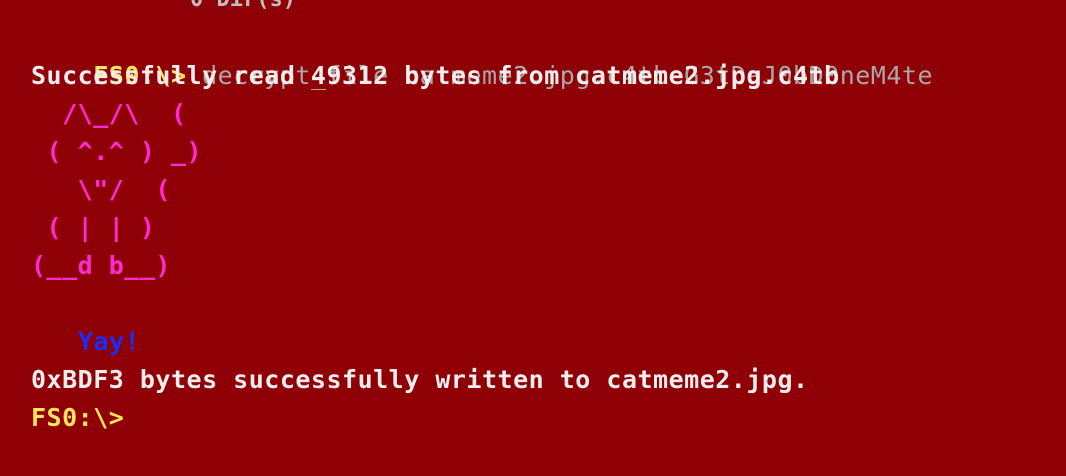  Describe the element at coordinates (117, 151) in the screenshot. I see `ascii-art-line: ( ^.^ ) _)` at that location.